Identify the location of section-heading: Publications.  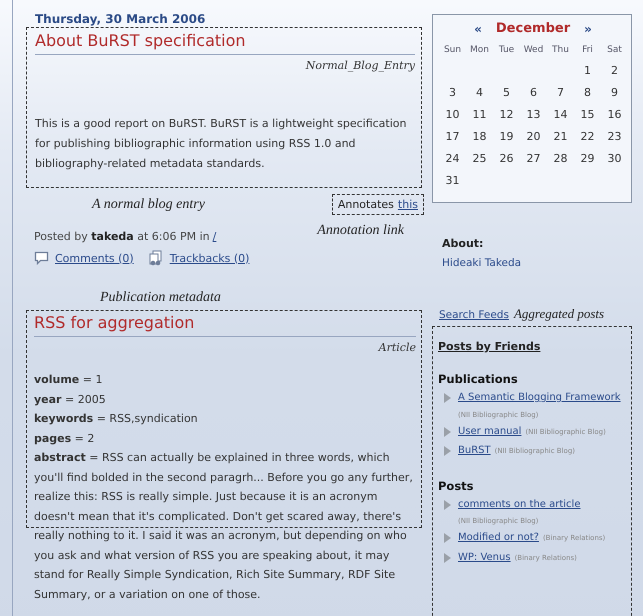
(478, 379).